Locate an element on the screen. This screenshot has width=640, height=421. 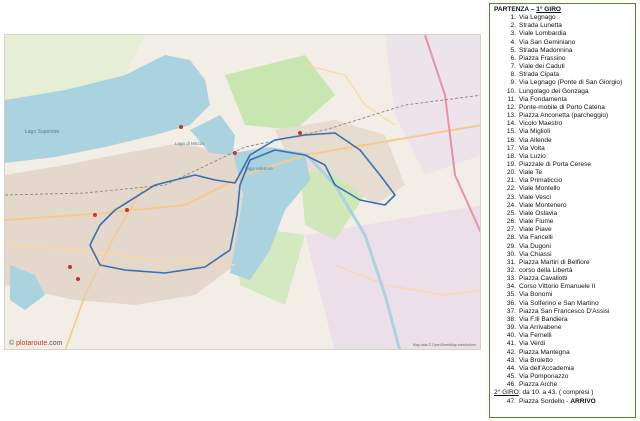
stop-number: 9. is located at coordinates (513, 83).